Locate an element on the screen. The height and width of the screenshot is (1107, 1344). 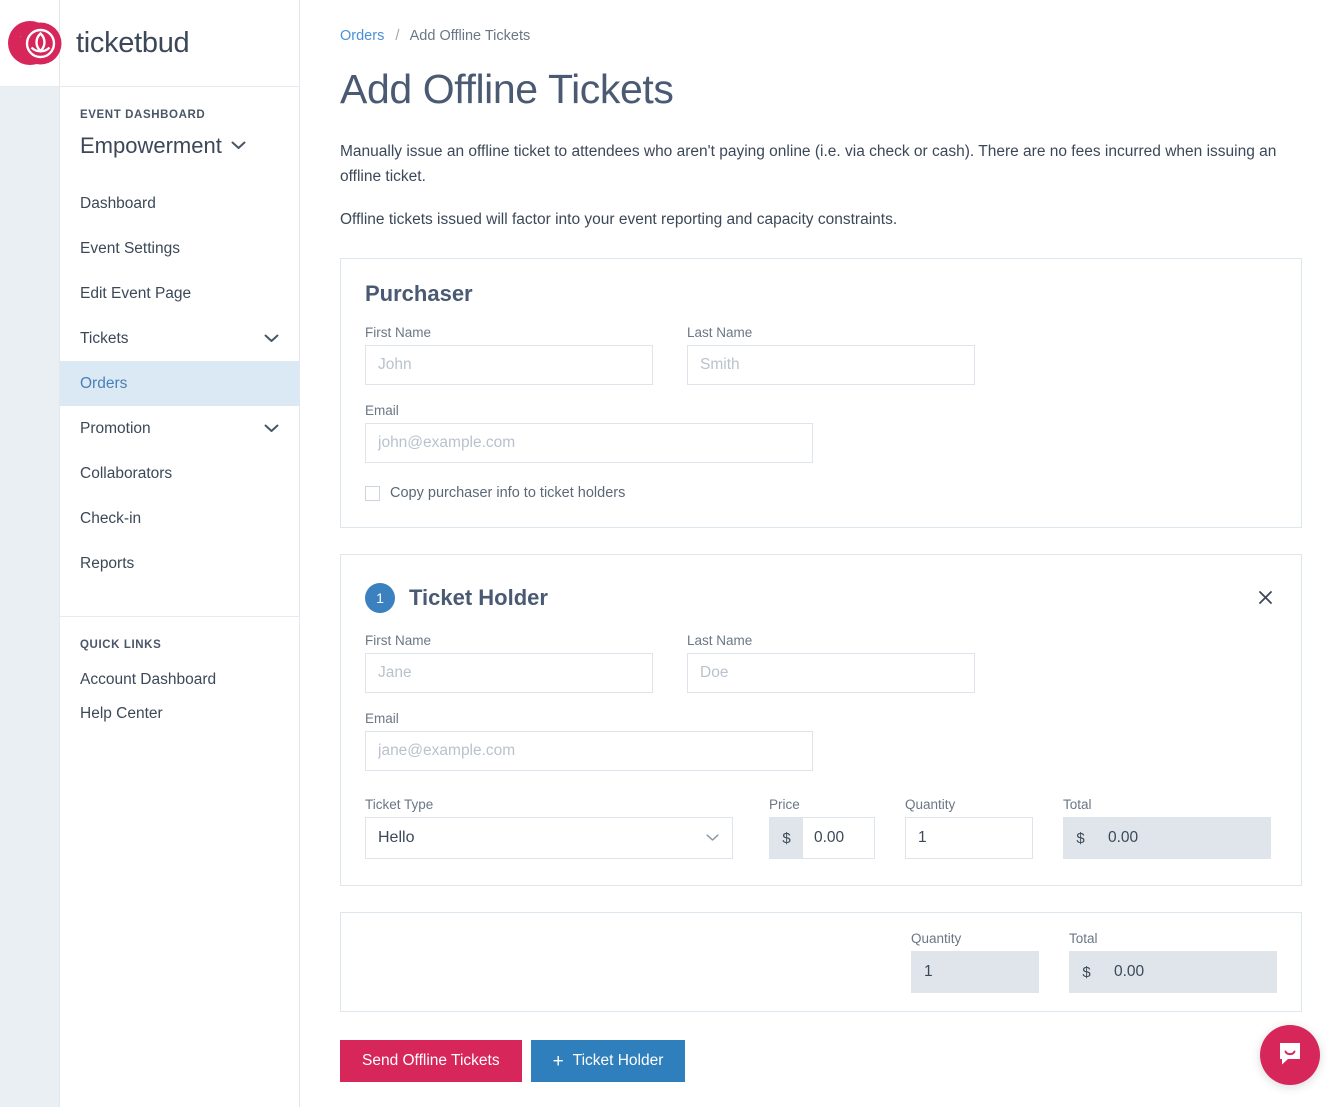
holder-first-name-label: First Name is located at coordinates (398, 640).